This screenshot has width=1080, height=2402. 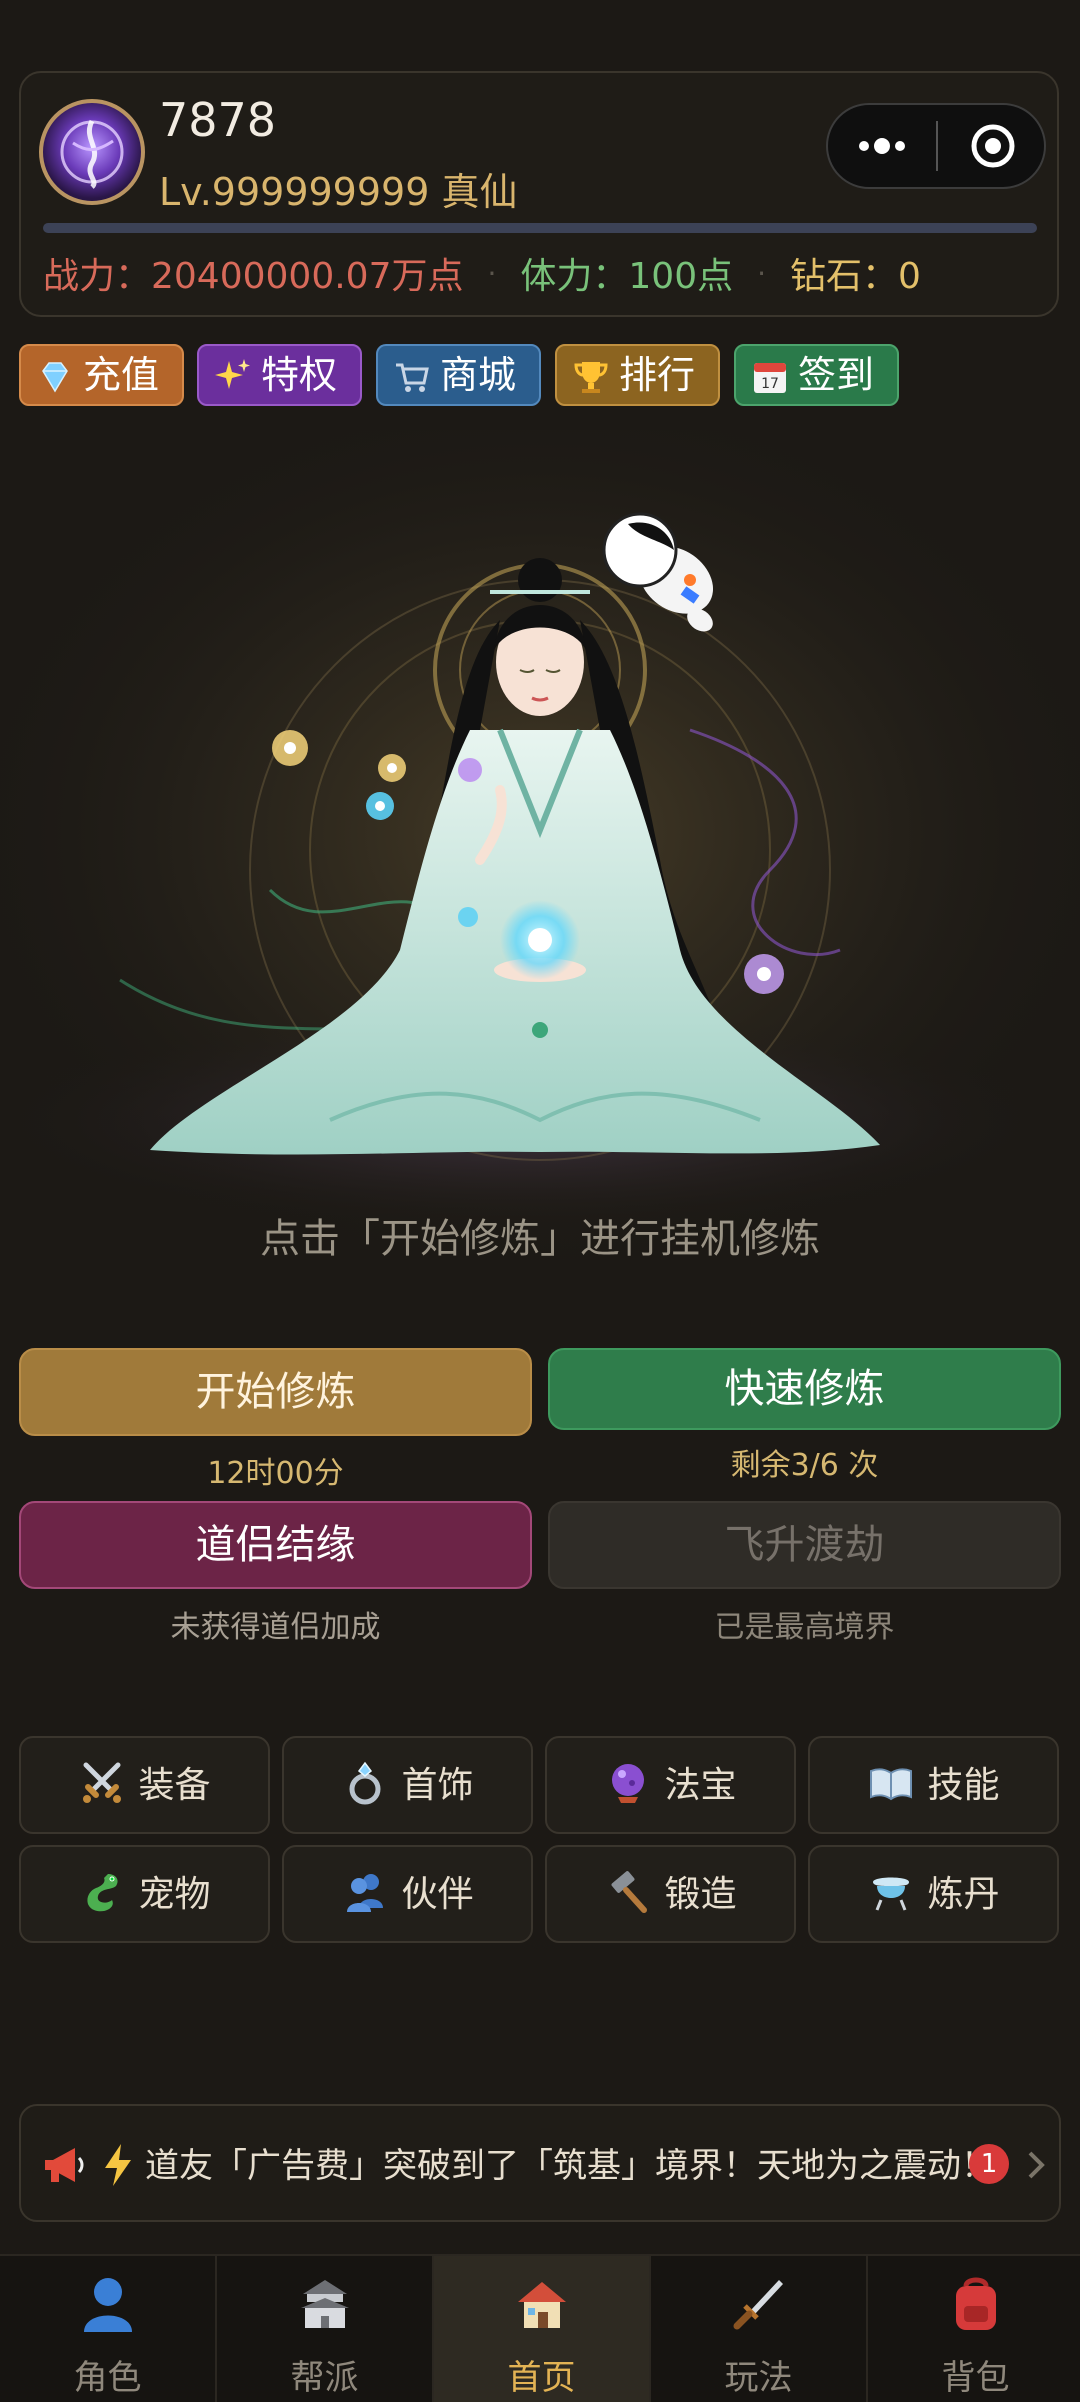 I want to click on diamond-icon, so click(x=55, y=377).